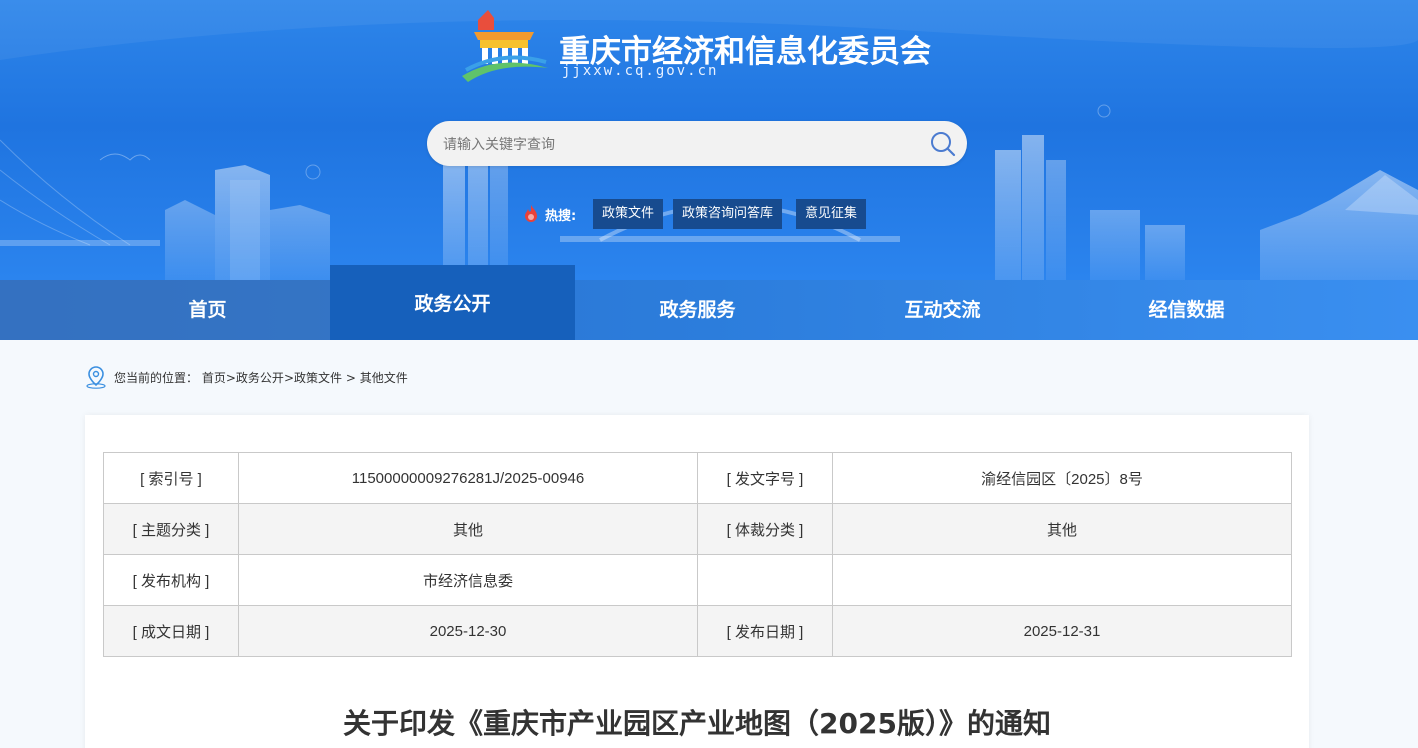 Image resolution: width=1418 pixels, height=748 pixels. Describe the element at coordinates (531, 213) in the screenshot. I see `flame-icon` at that location.